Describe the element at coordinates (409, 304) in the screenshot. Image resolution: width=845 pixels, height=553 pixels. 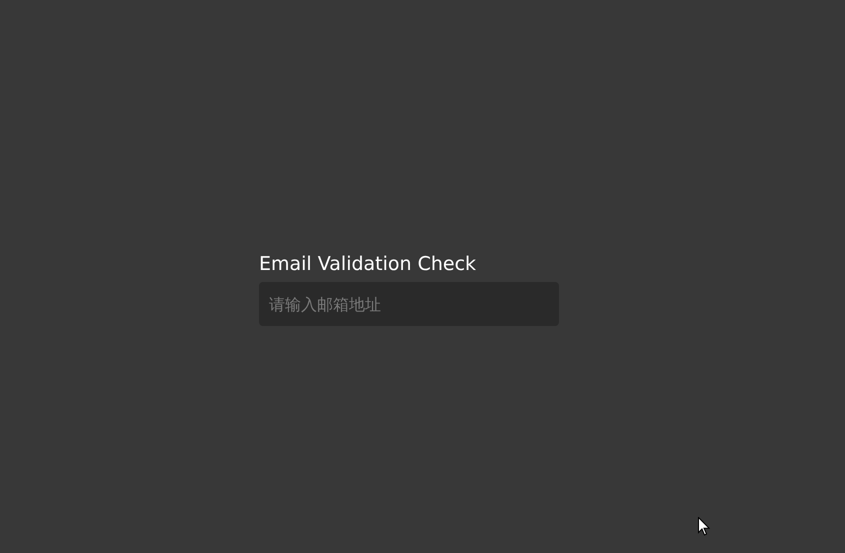
I see `email-input-field: 请输入邮箱地址` at that location.